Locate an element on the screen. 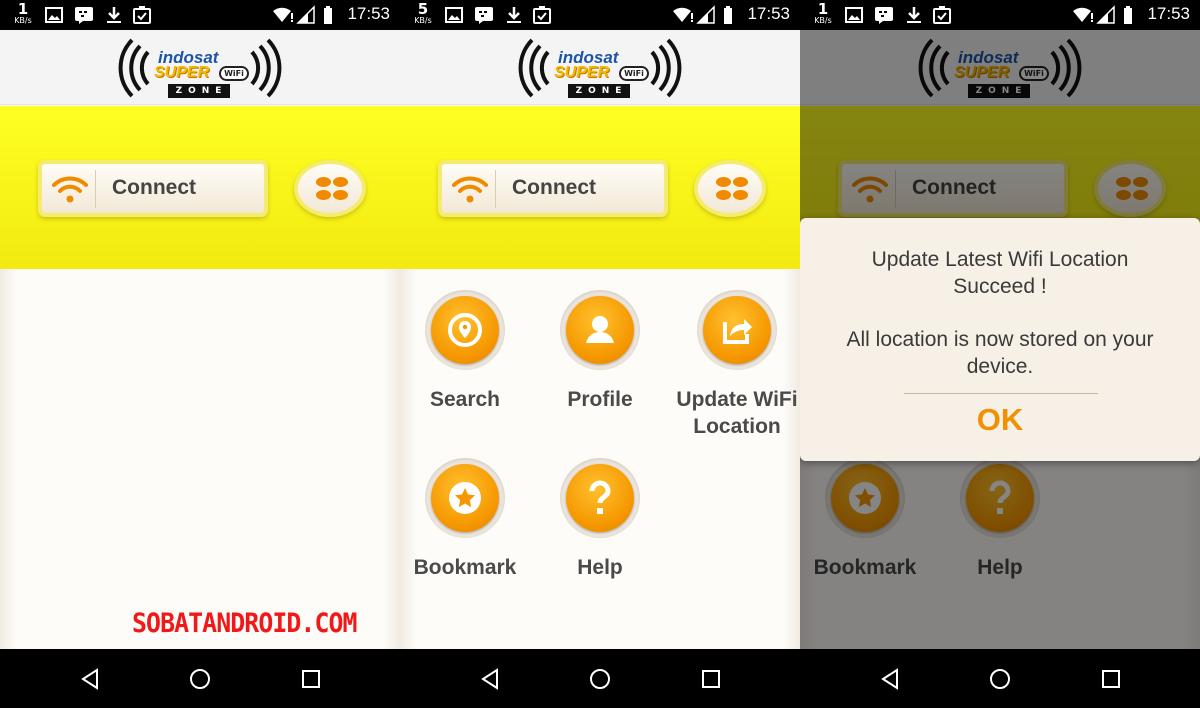 This screenshot has width=1200, height=708. bookmark-button-circle is located at coordinates (465, 498).